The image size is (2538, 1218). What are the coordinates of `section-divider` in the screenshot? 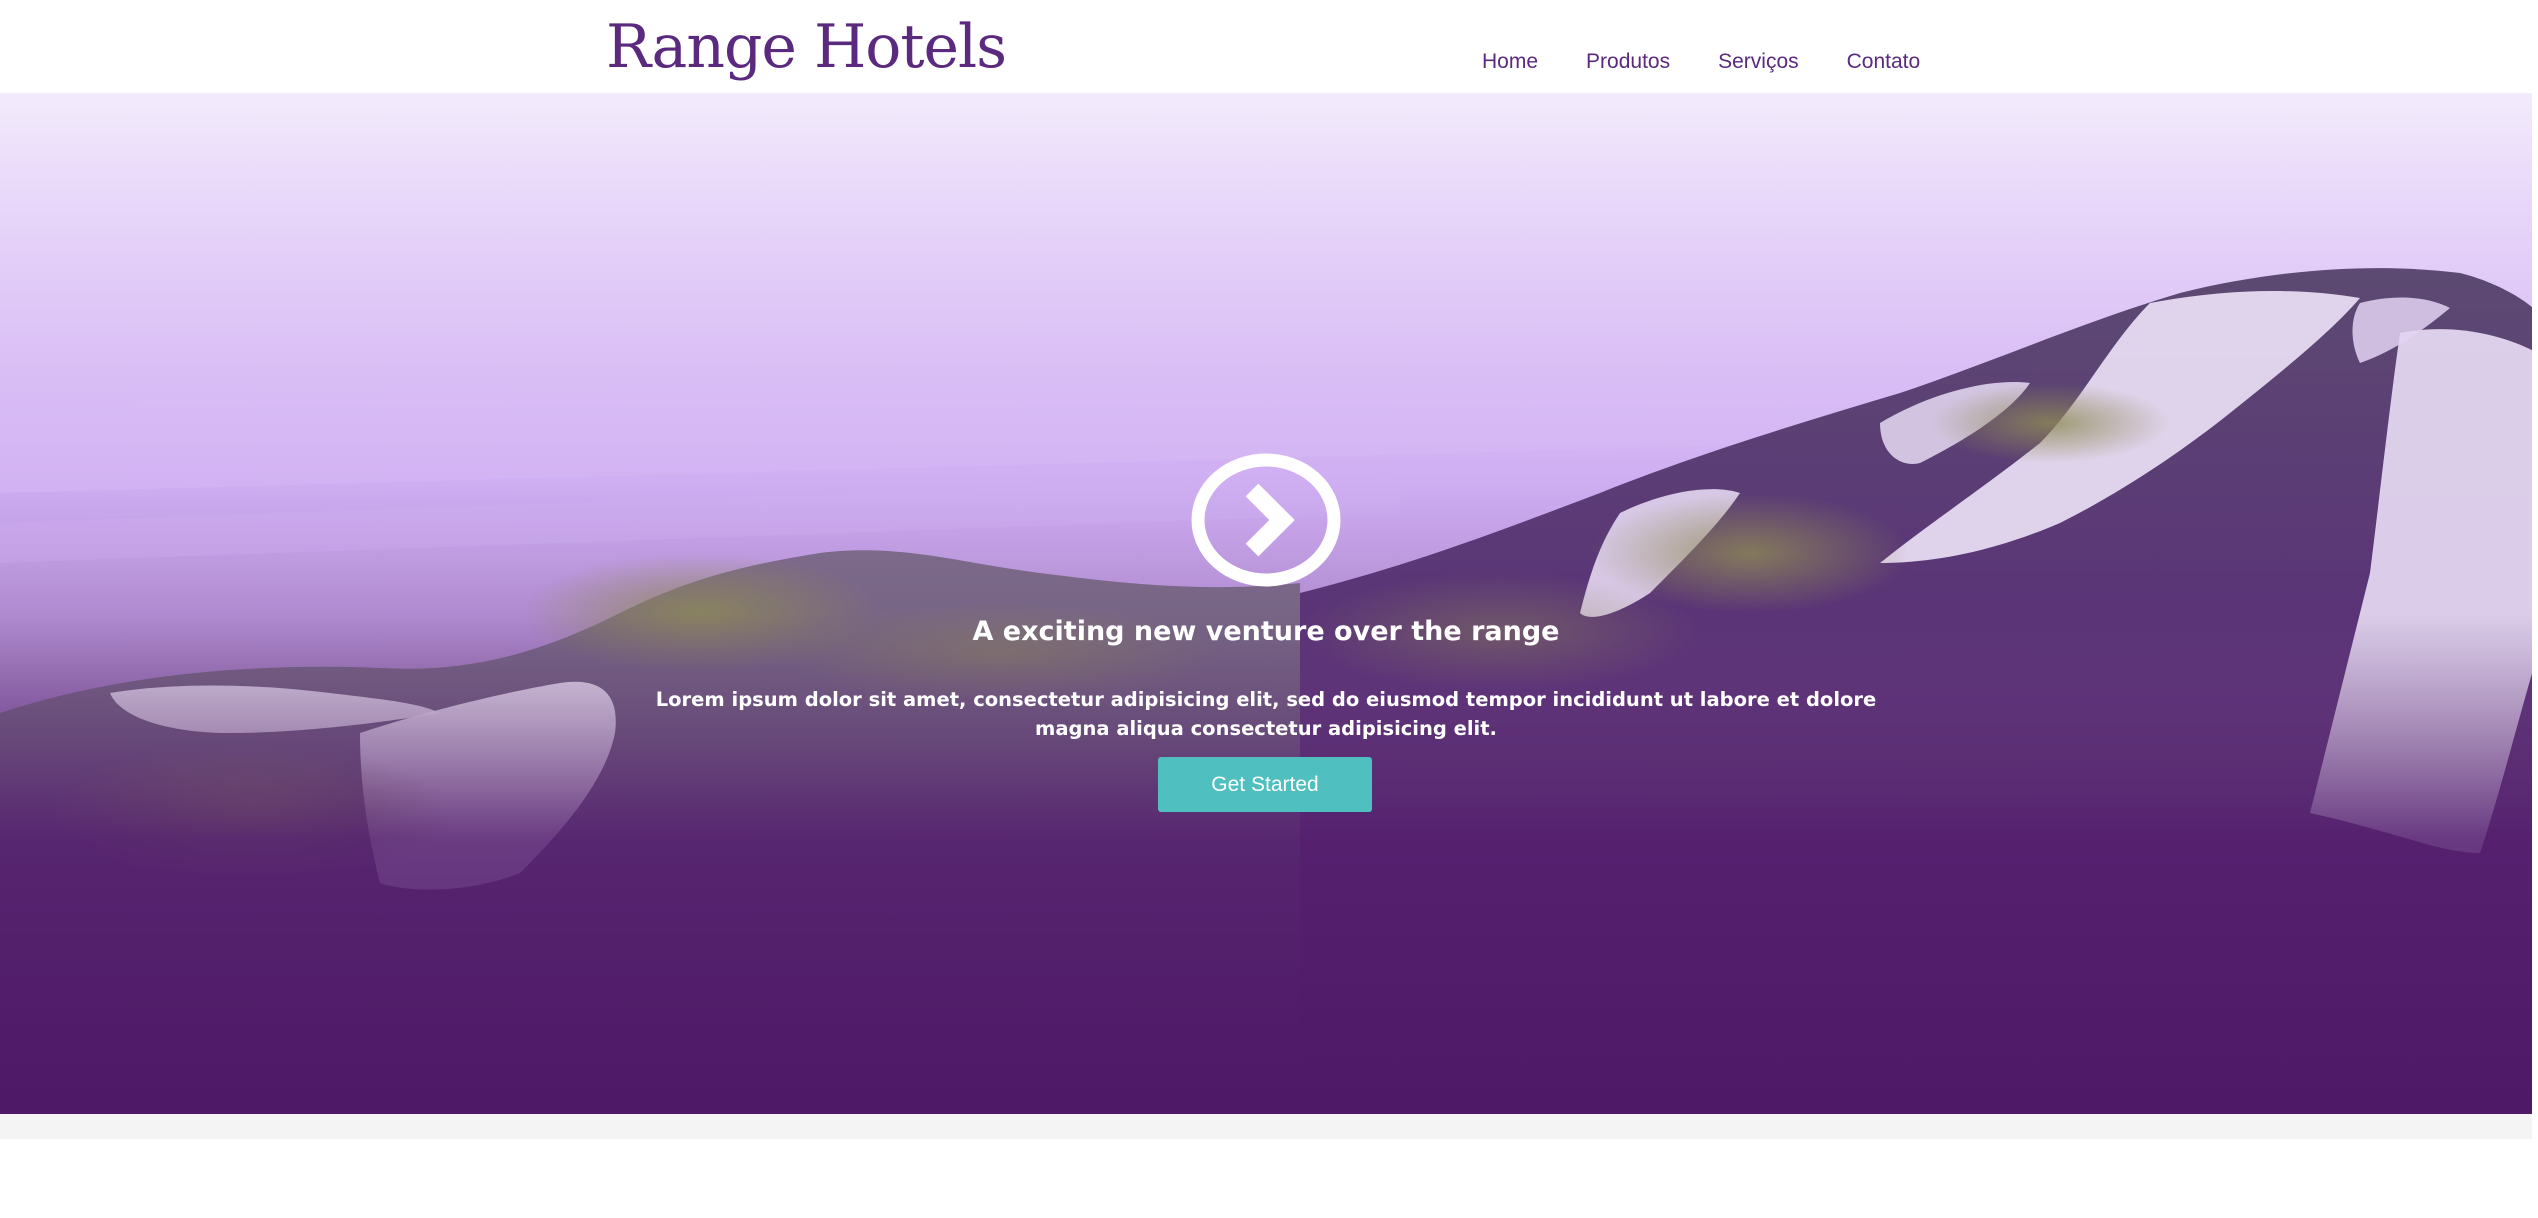 It's located at (1269, 1126).